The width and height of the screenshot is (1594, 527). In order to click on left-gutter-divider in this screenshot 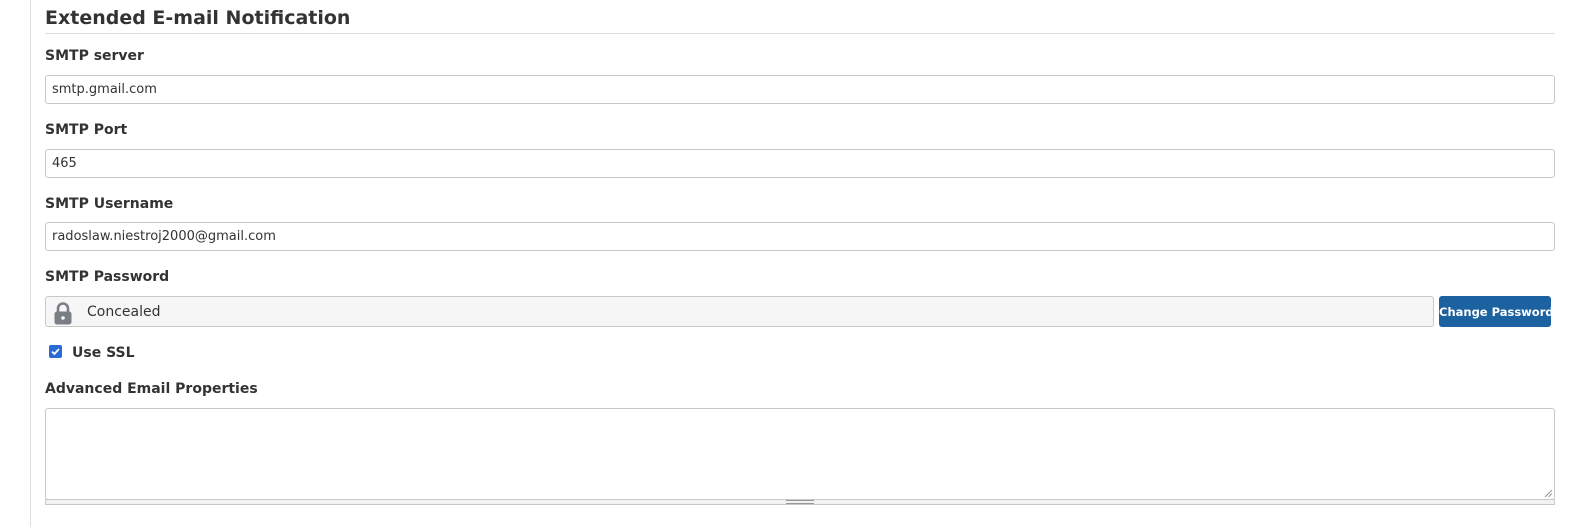, I will do `click(30, 263)`.